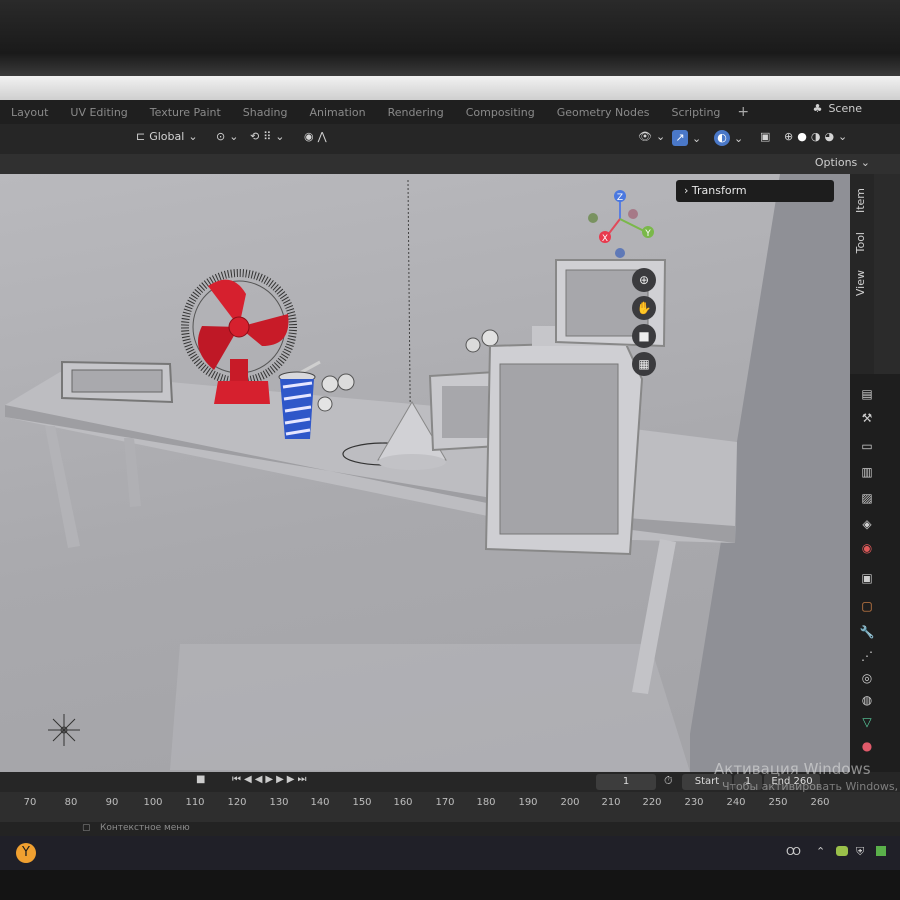 The width and height of the screenshot is (900, 900). Describe the element at coordinates (255, 136) in the screenshot. I see `magnet-icon: ⟲` at that location.